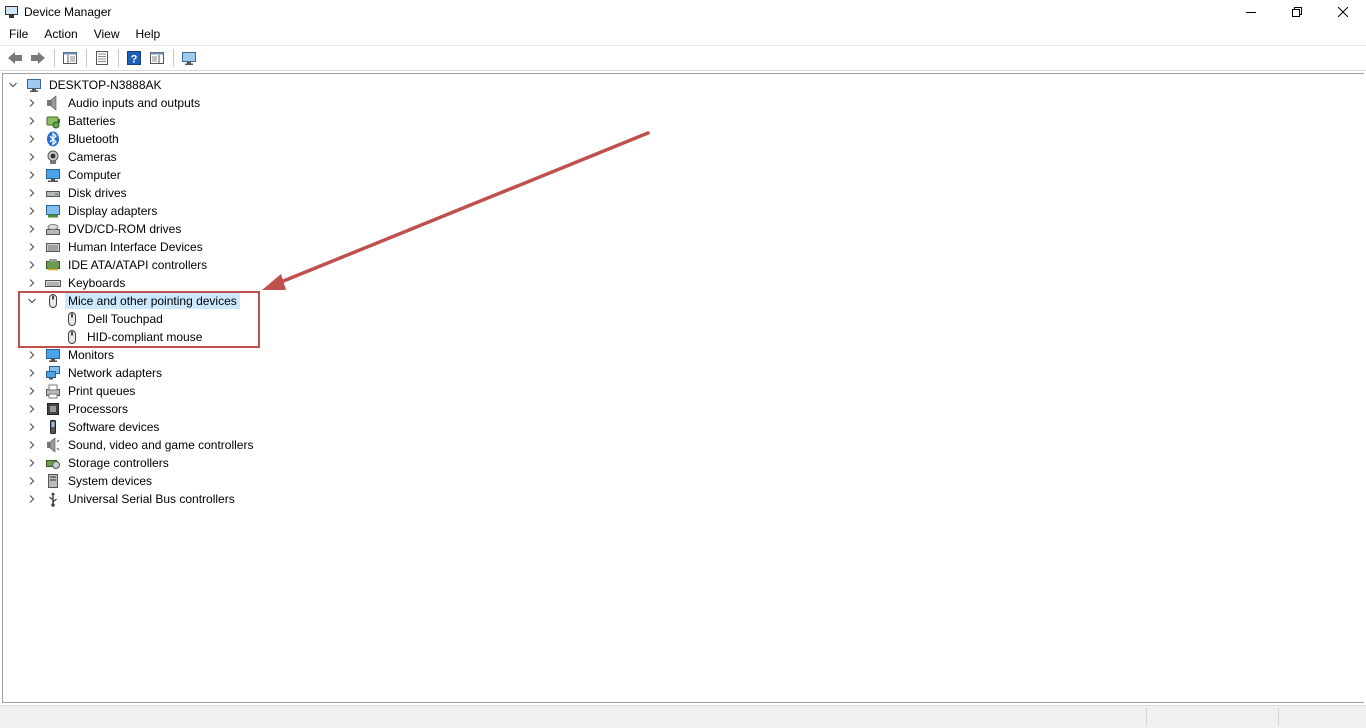  I want to click on network-adapter-icon, so click(53, 373).